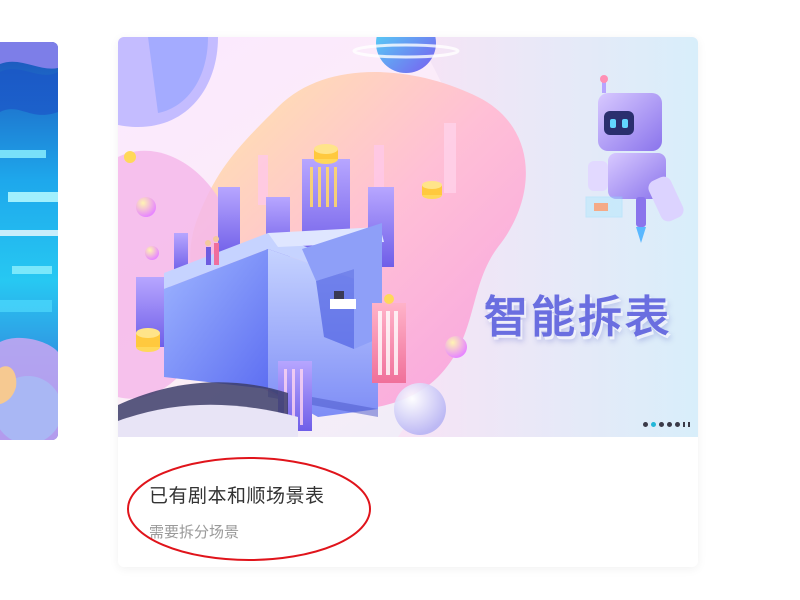 The height and width of the screenshot is (600, 800). Describe the element at coordinates (29, 241) in the screenshot. I see `previous-card-image` at that location.